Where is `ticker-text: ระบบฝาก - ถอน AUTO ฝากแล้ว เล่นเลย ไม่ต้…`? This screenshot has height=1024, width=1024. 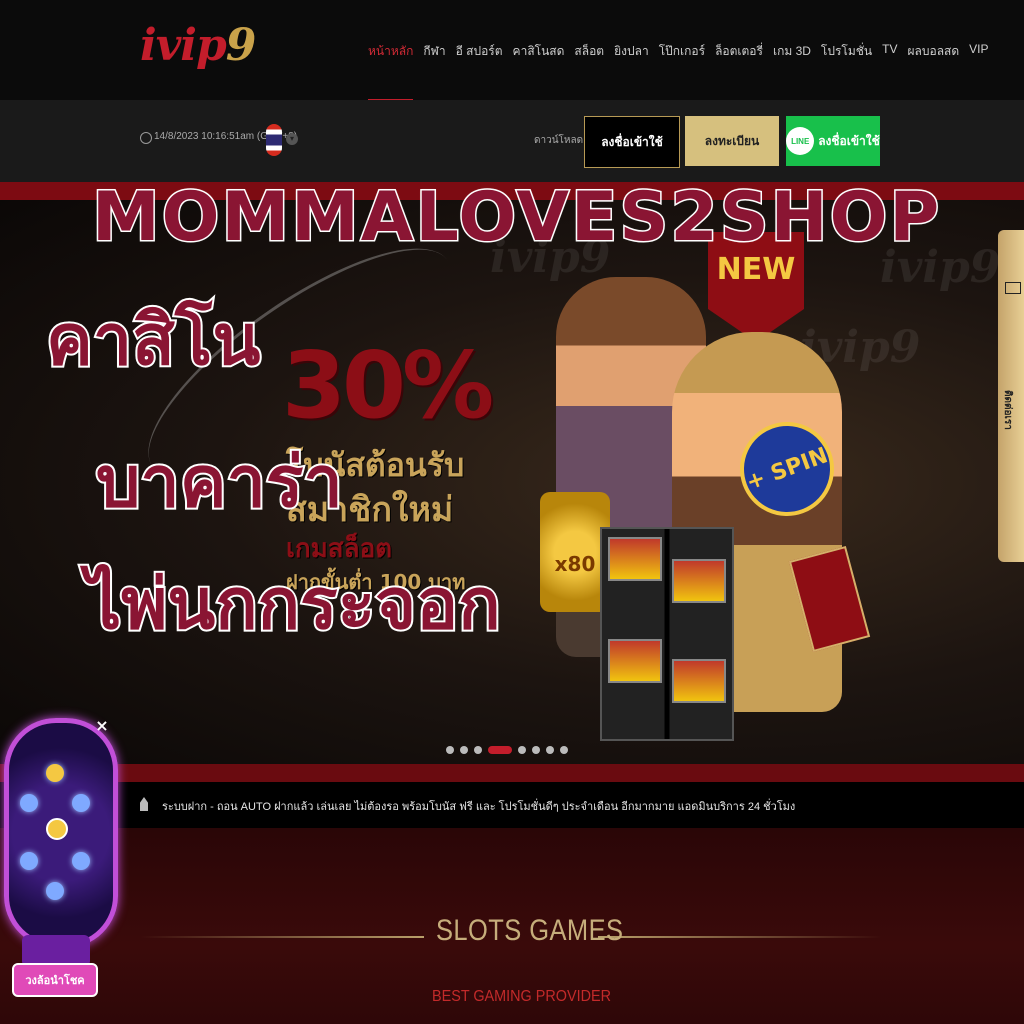
ticker-text: ระบบฝาก - ถอน AUTO ฝากแล้ว เล่นเลย ไม่ต้… is located at coordinates (479, 807).